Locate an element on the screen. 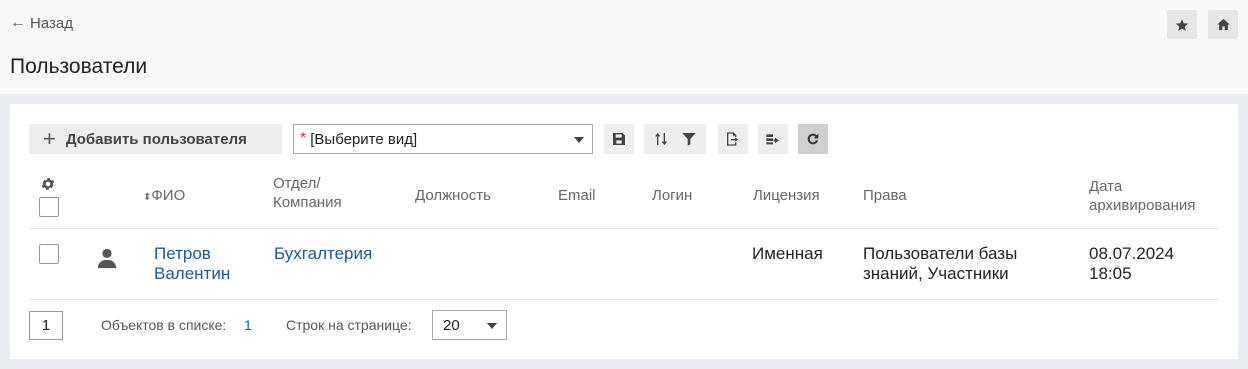 The height and width of the screenshot is (369, 1248). plus-icon: + is located at coordinates (49, 138).